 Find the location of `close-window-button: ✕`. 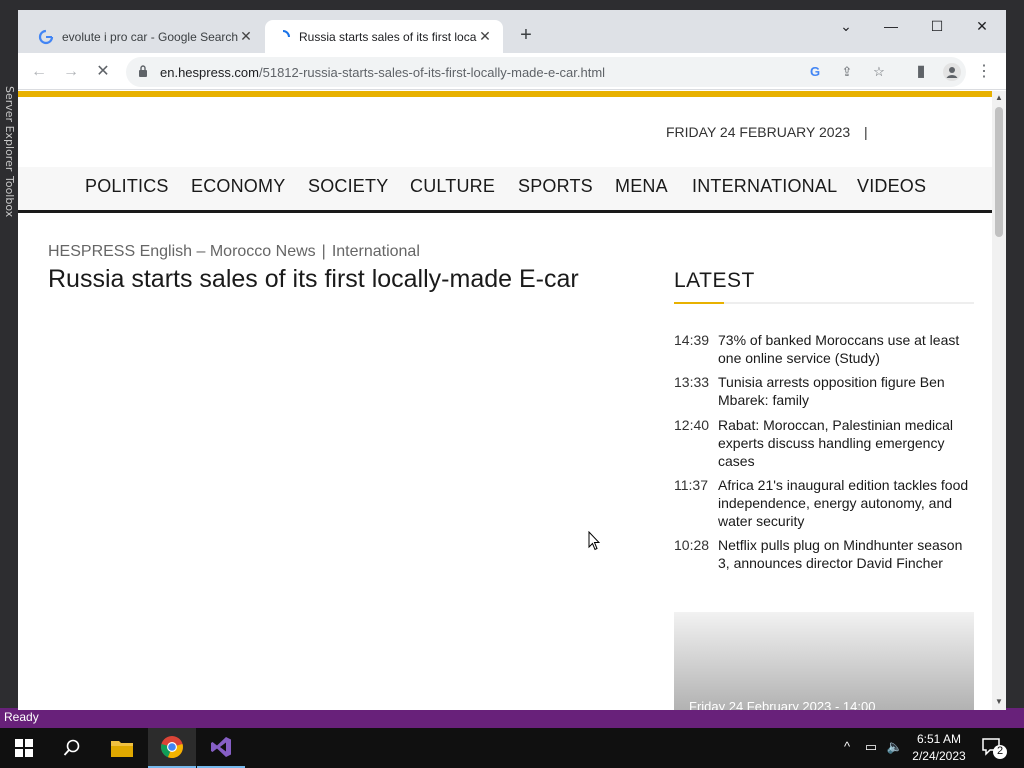

close-window-button: ✕ is located at coordinates (982, 26).